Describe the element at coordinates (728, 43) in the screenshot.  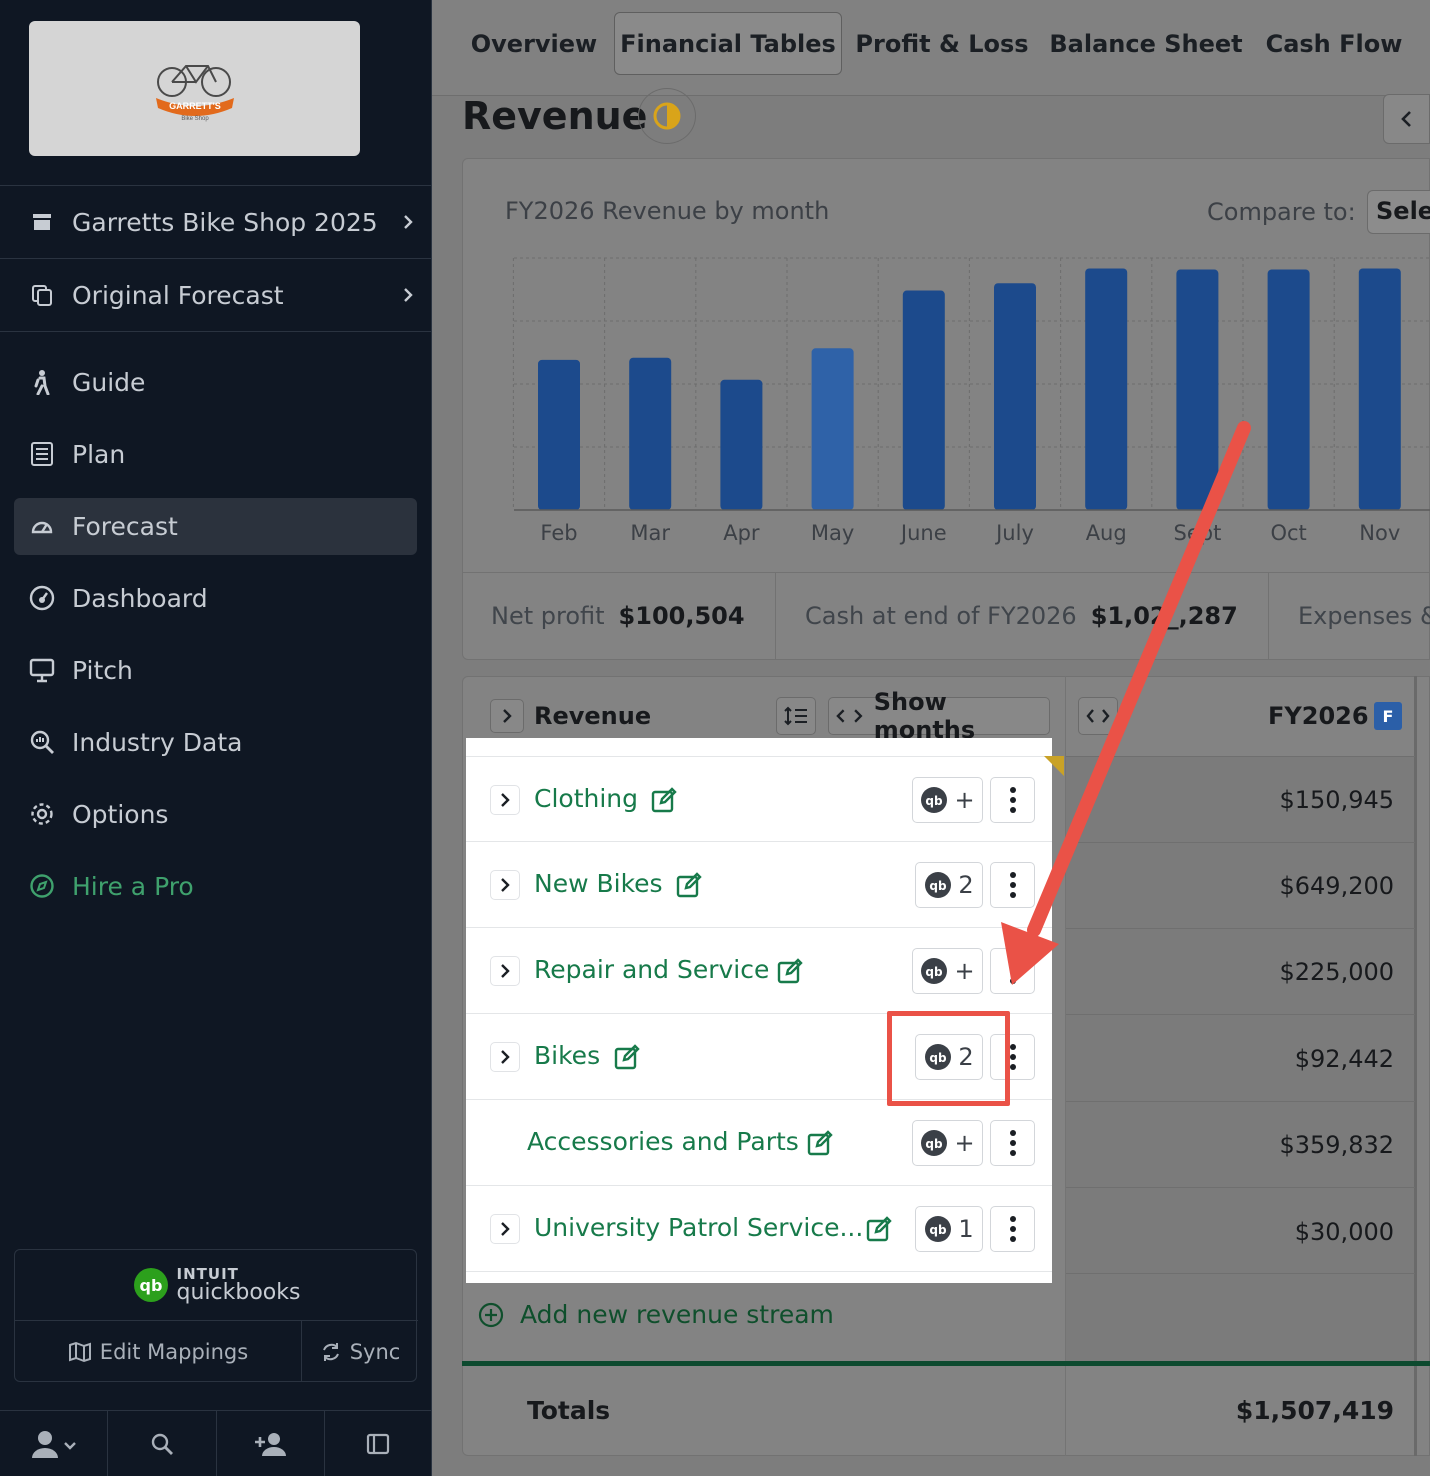
I see `tab-financial-tables: Financial Tables` at that location.